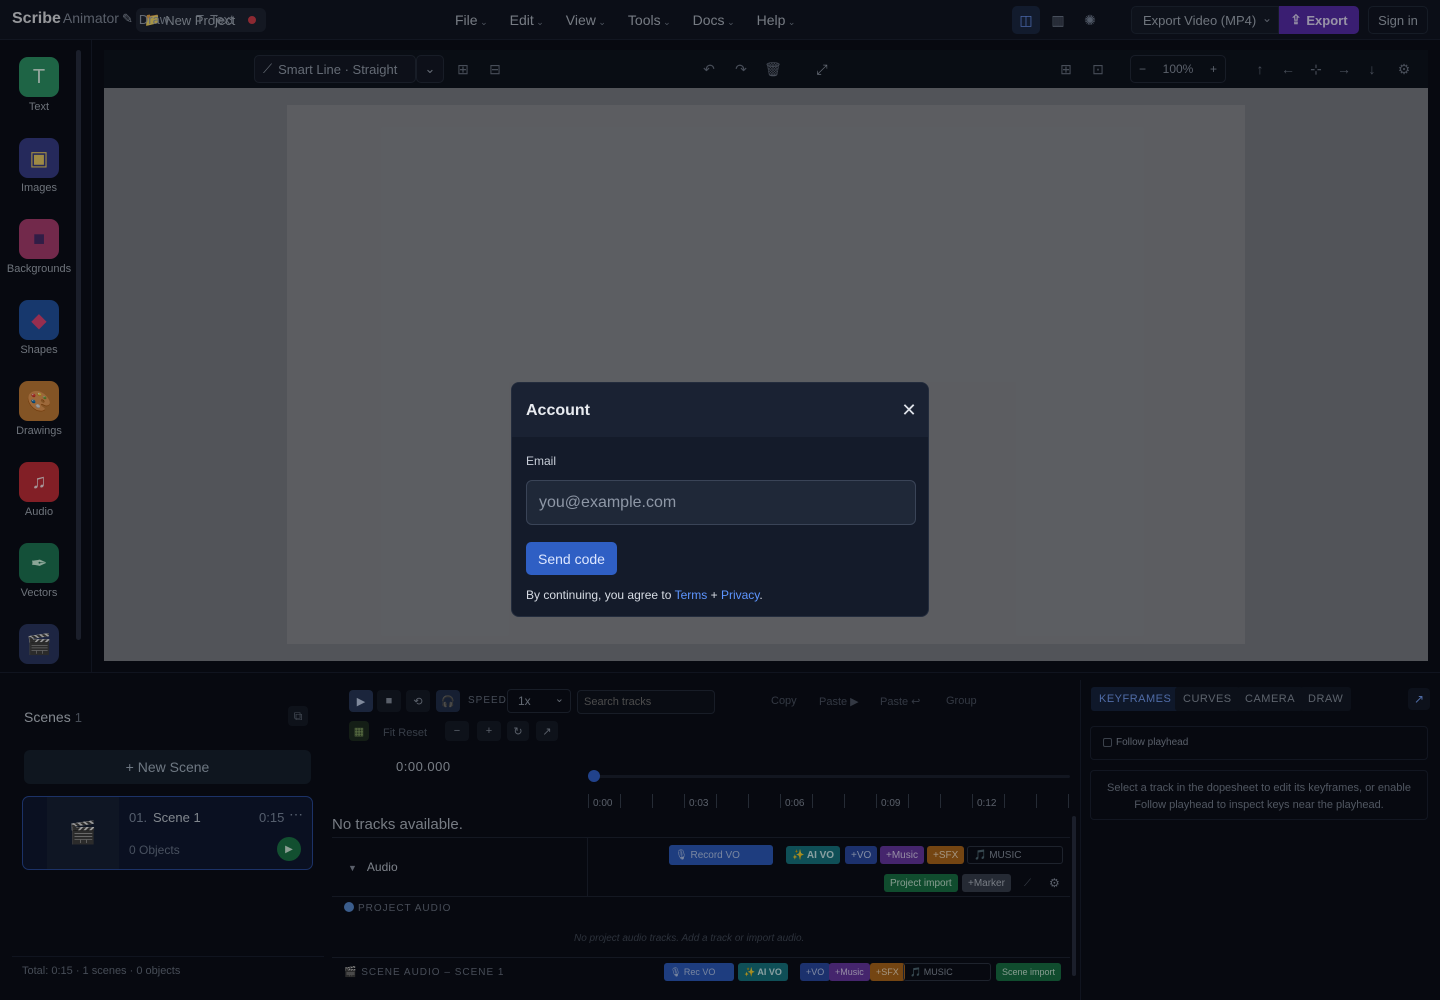 This screenshot has height=1000, width=1440. Describe the element at coordinates (691, 595) in the screenshot. I see `terms-link: Terms` at that location.